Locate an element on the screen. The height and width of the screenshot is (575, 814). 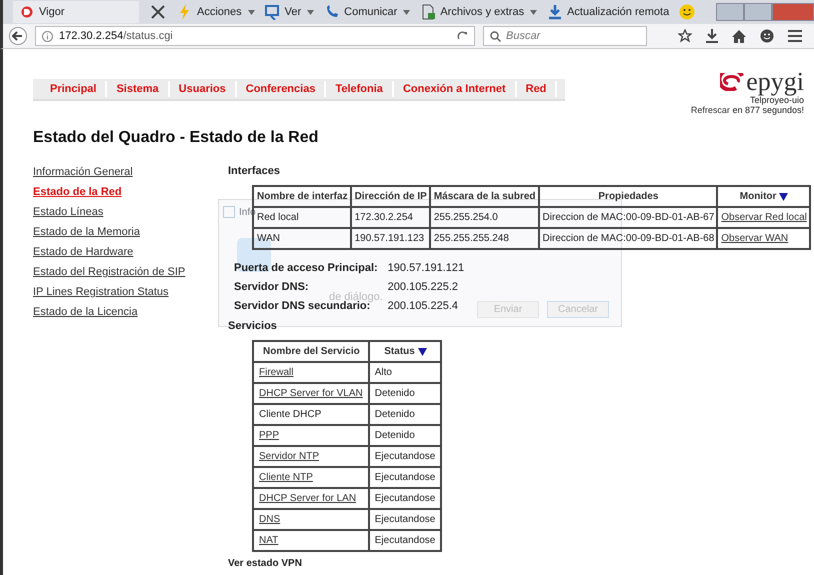
close-icon is located at coordinates (158, 12).